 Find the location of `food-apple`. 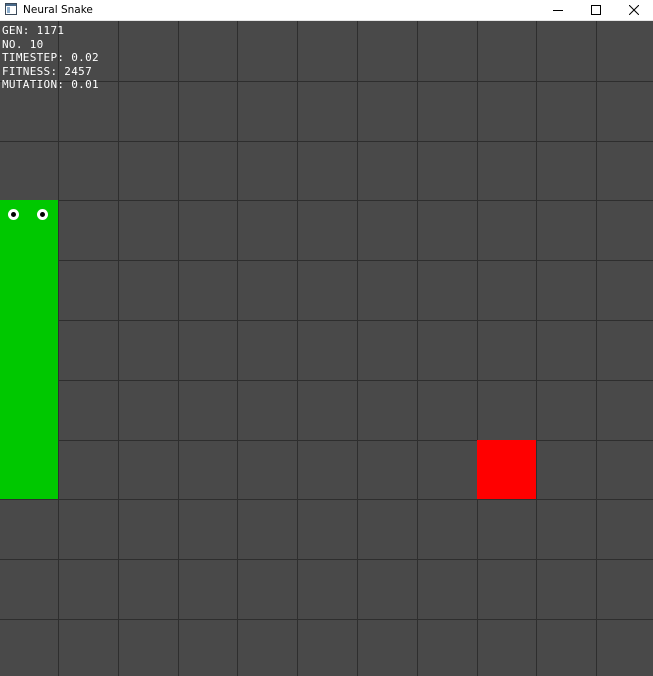

food-apple is located at coordinates (506, 469).